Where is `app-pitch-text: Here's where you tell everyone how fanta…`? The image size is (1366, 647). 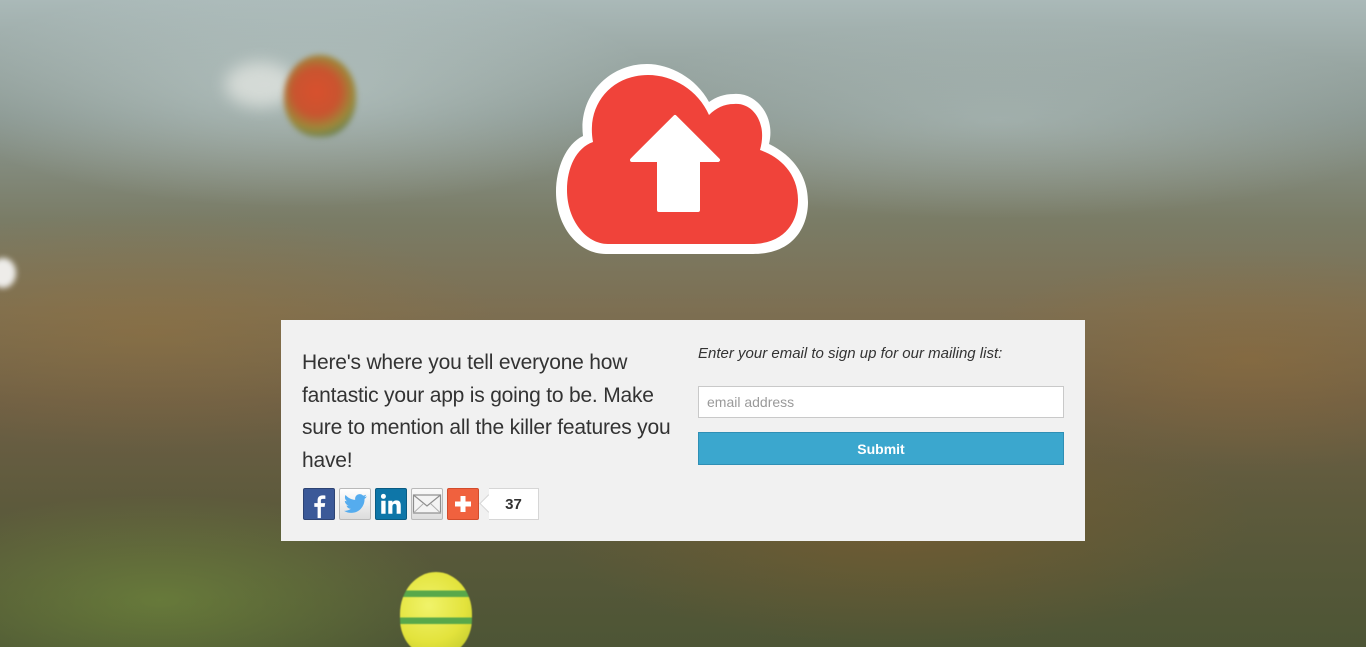 app-pitch-text: Here's where you tell everyone how fanta… is located at coordinates (486, 411).